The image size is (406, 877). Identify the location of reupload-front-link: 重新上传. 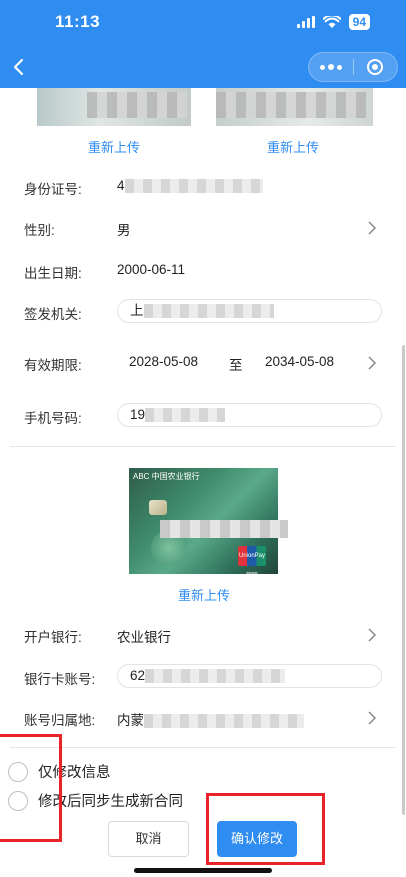
(114, 146).